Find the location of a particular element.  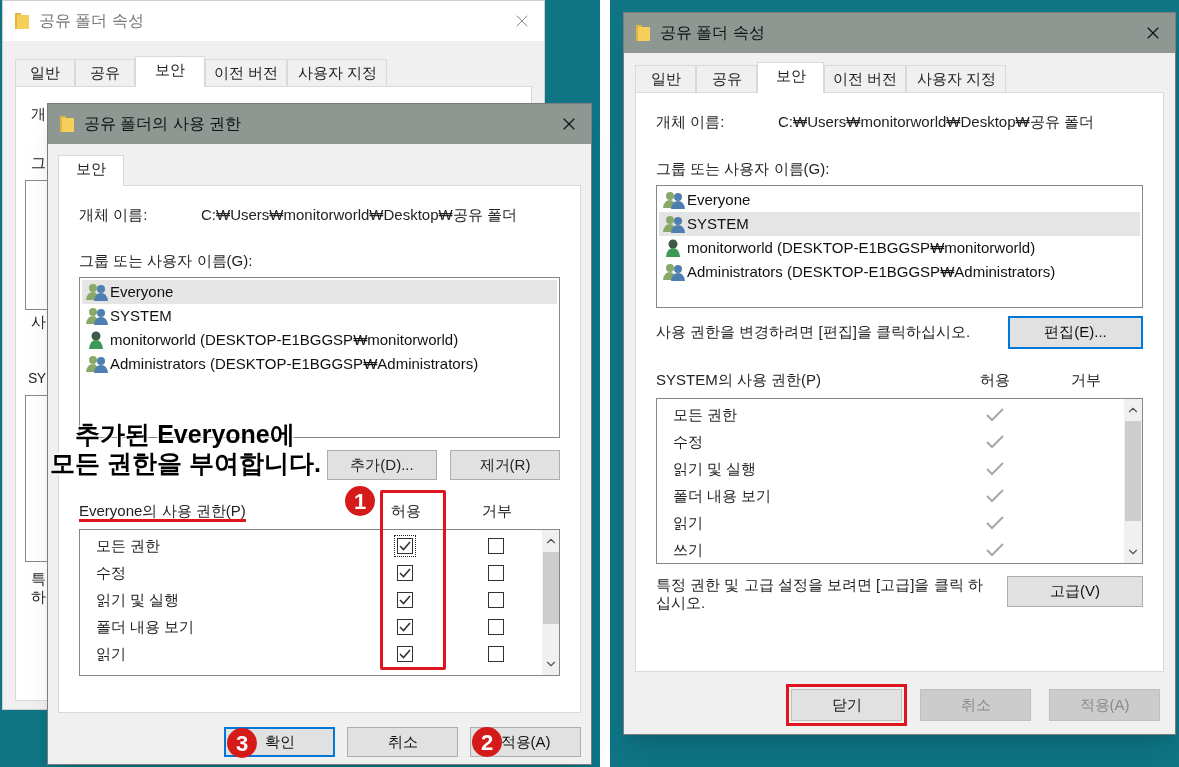

checkbox is located at coordinates (405, 546).